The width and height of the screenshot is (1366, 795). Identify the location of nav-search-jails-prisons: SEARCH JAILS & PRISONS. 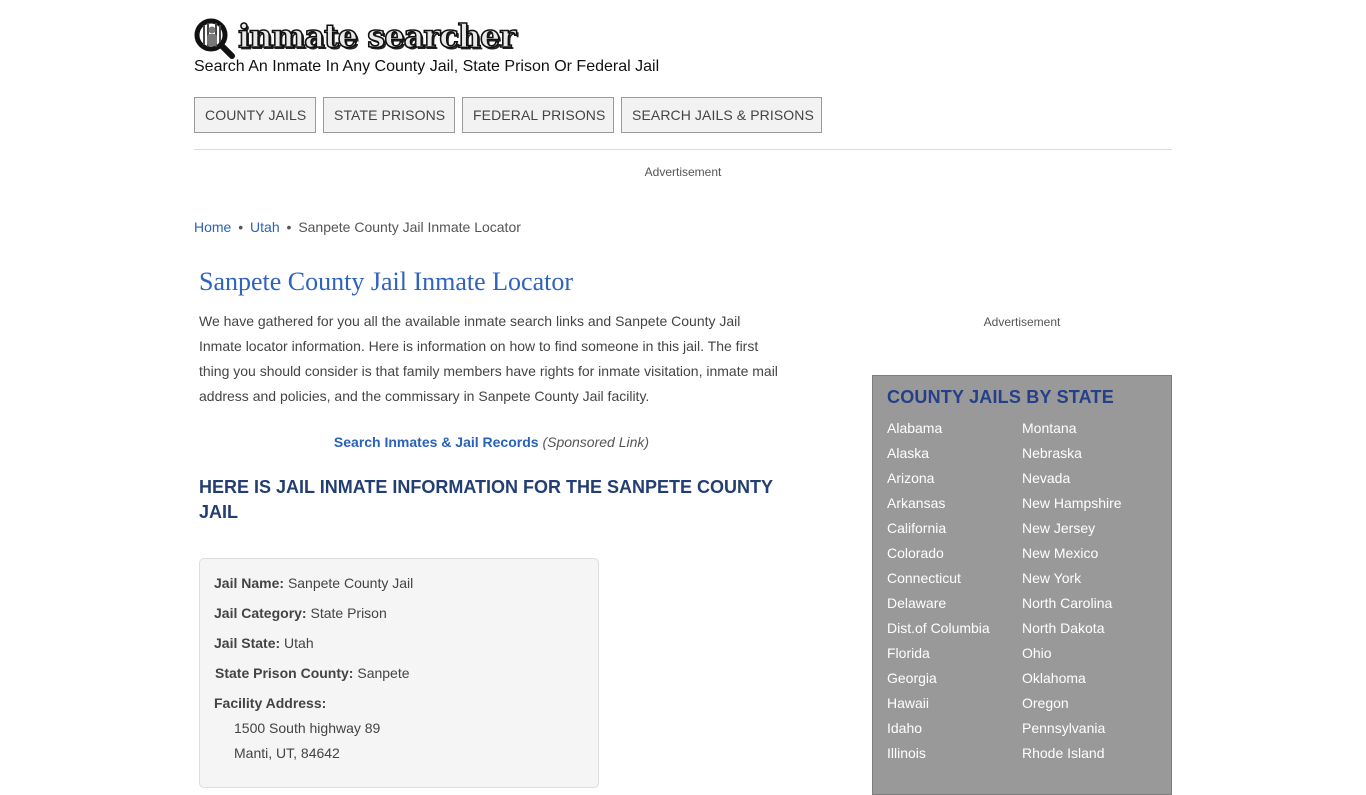
(721, 115).